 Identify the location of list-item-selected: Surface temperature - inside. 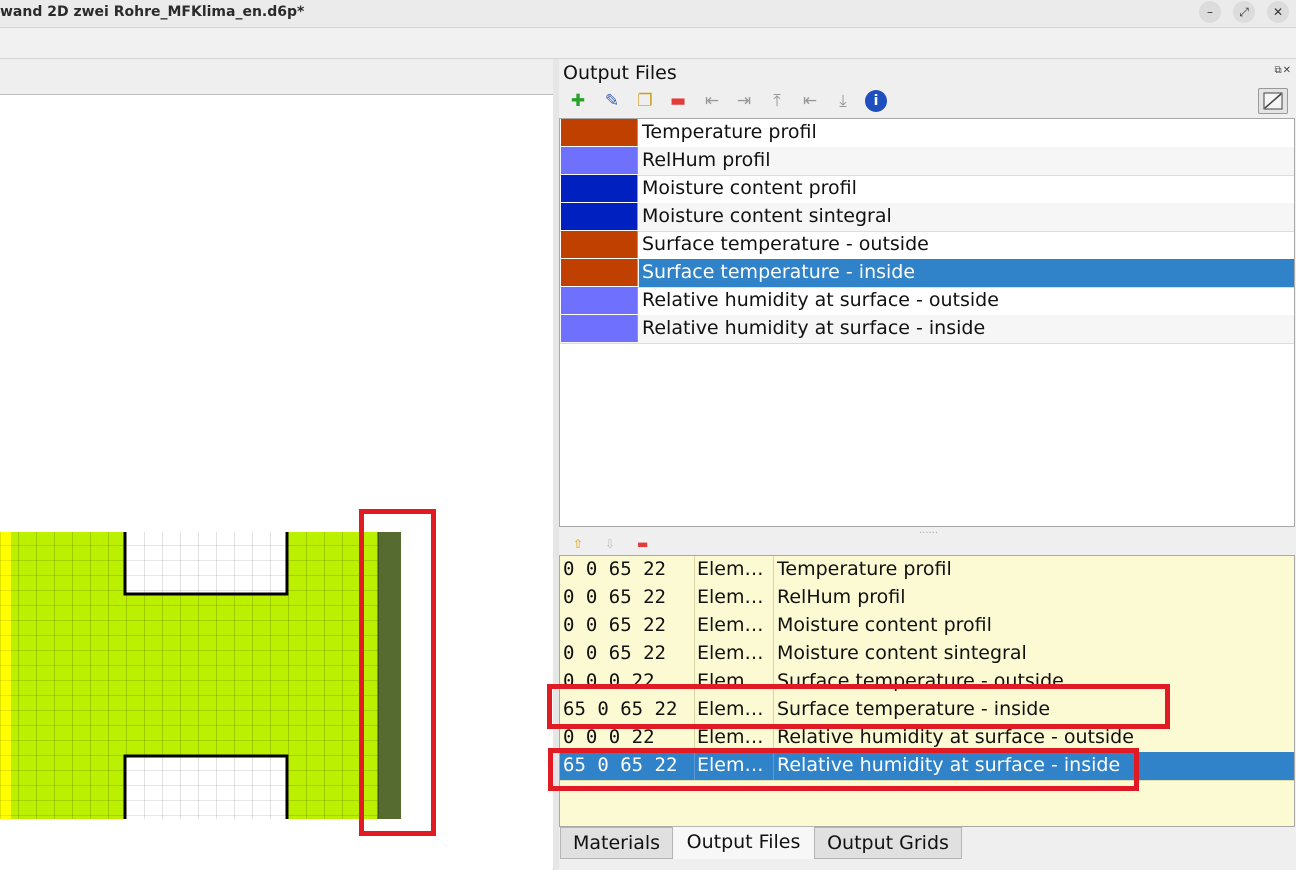
(927, 273).